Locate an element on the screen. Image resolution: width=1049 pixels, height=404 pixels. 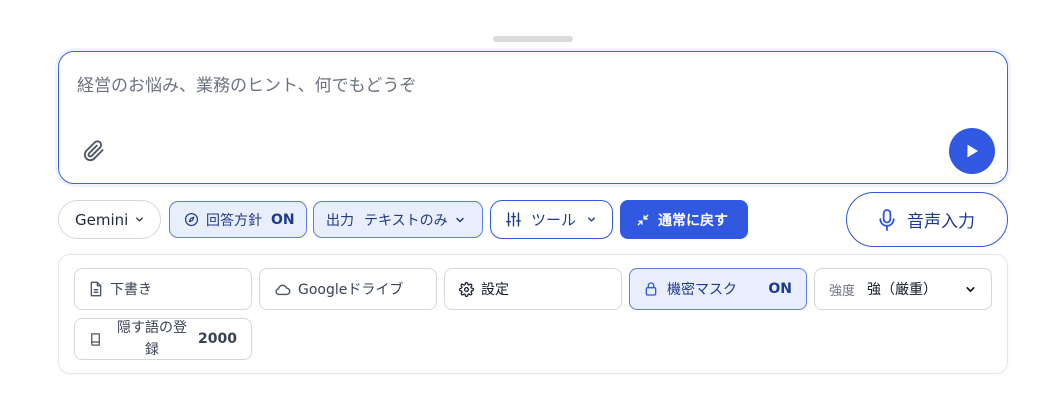
document-icon is located at coordinates (96, 289).